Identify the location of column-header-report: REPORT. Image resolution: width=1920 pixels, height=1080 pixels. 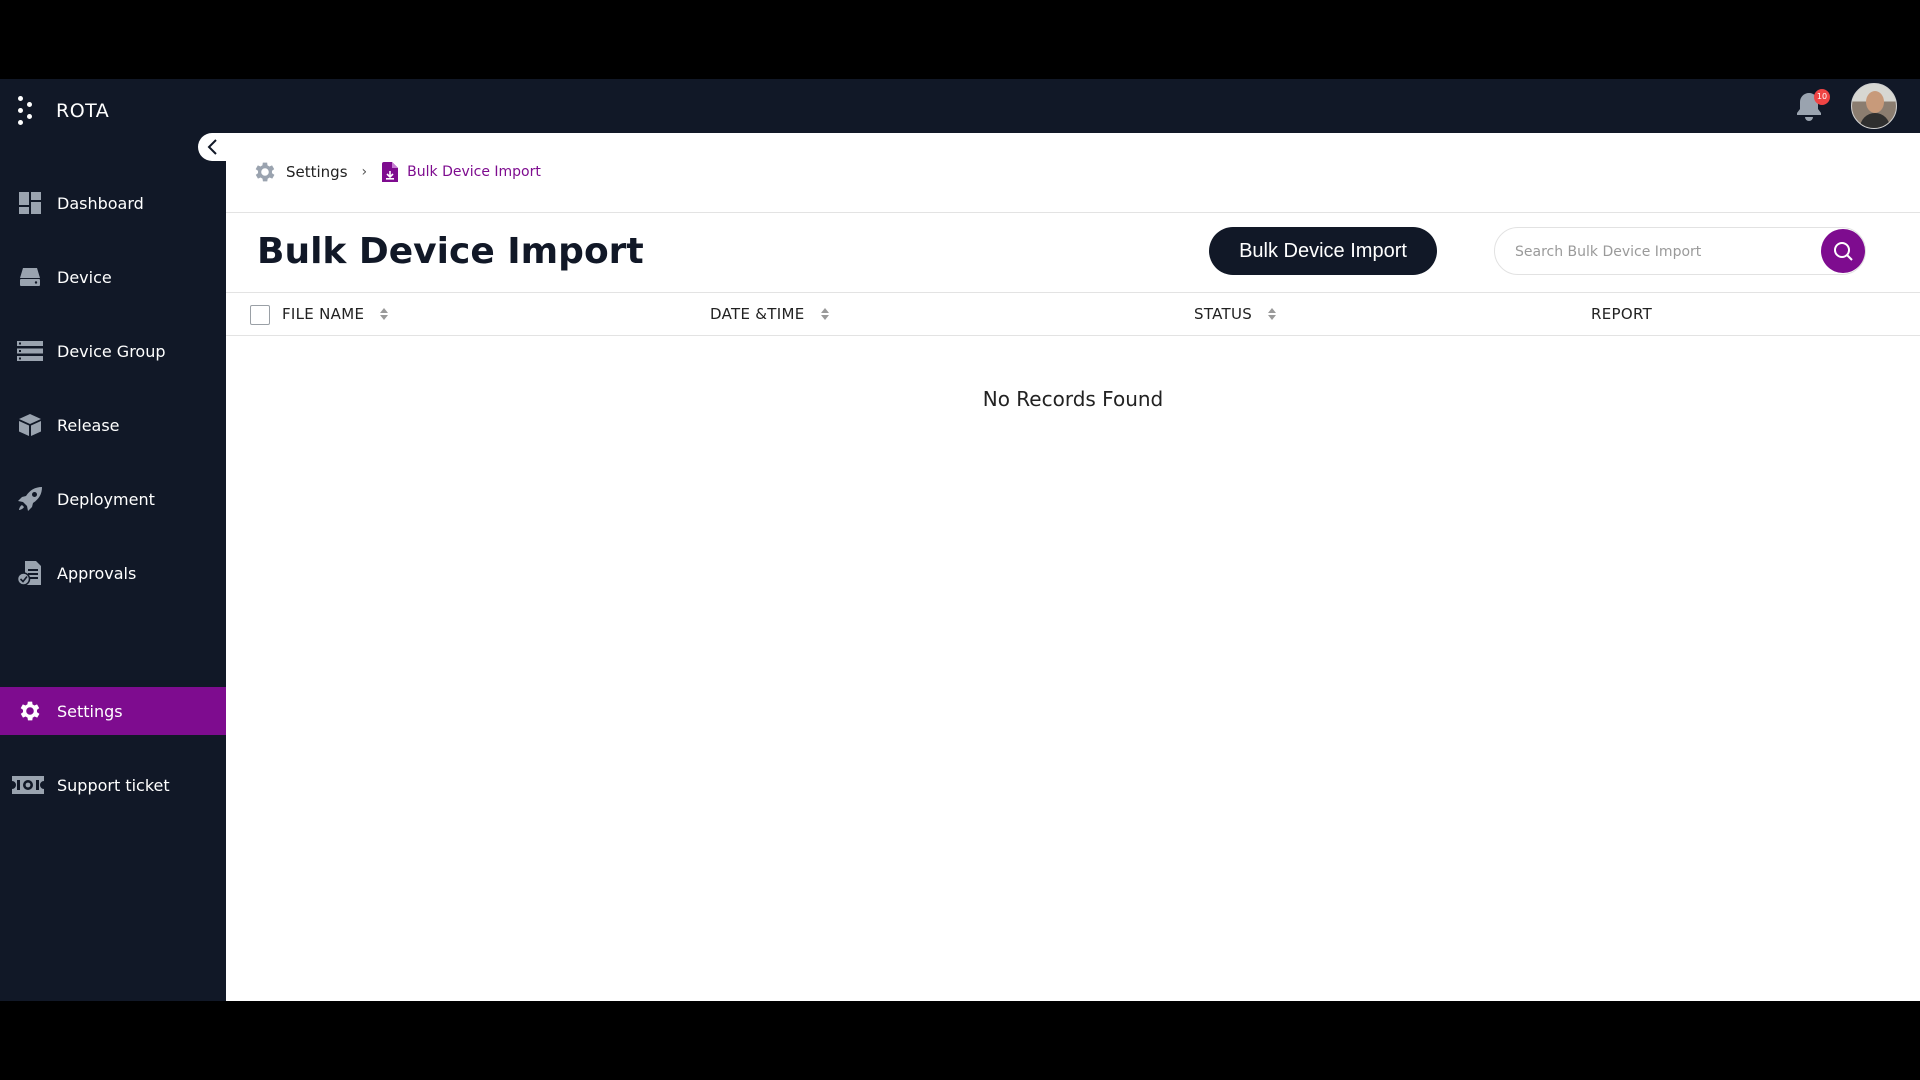
(1621, 314).